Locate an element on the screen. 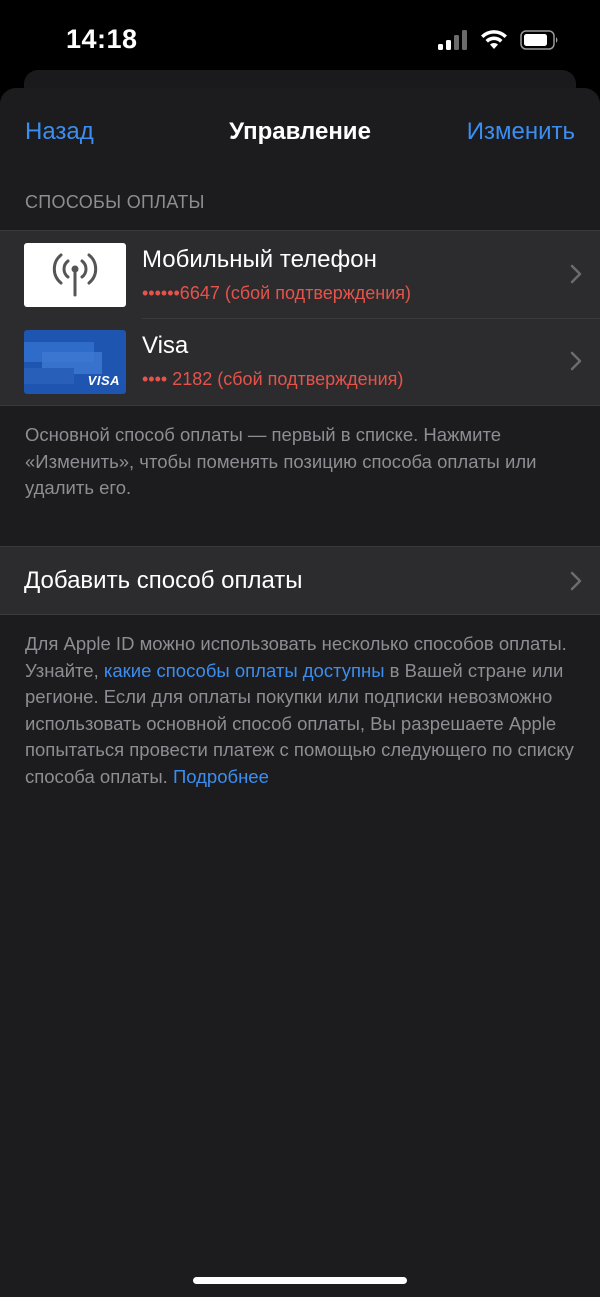 Image resolution: width=600 pixels, height=1297 pixels. antenna-glyph is located at coordinates (75, 275).